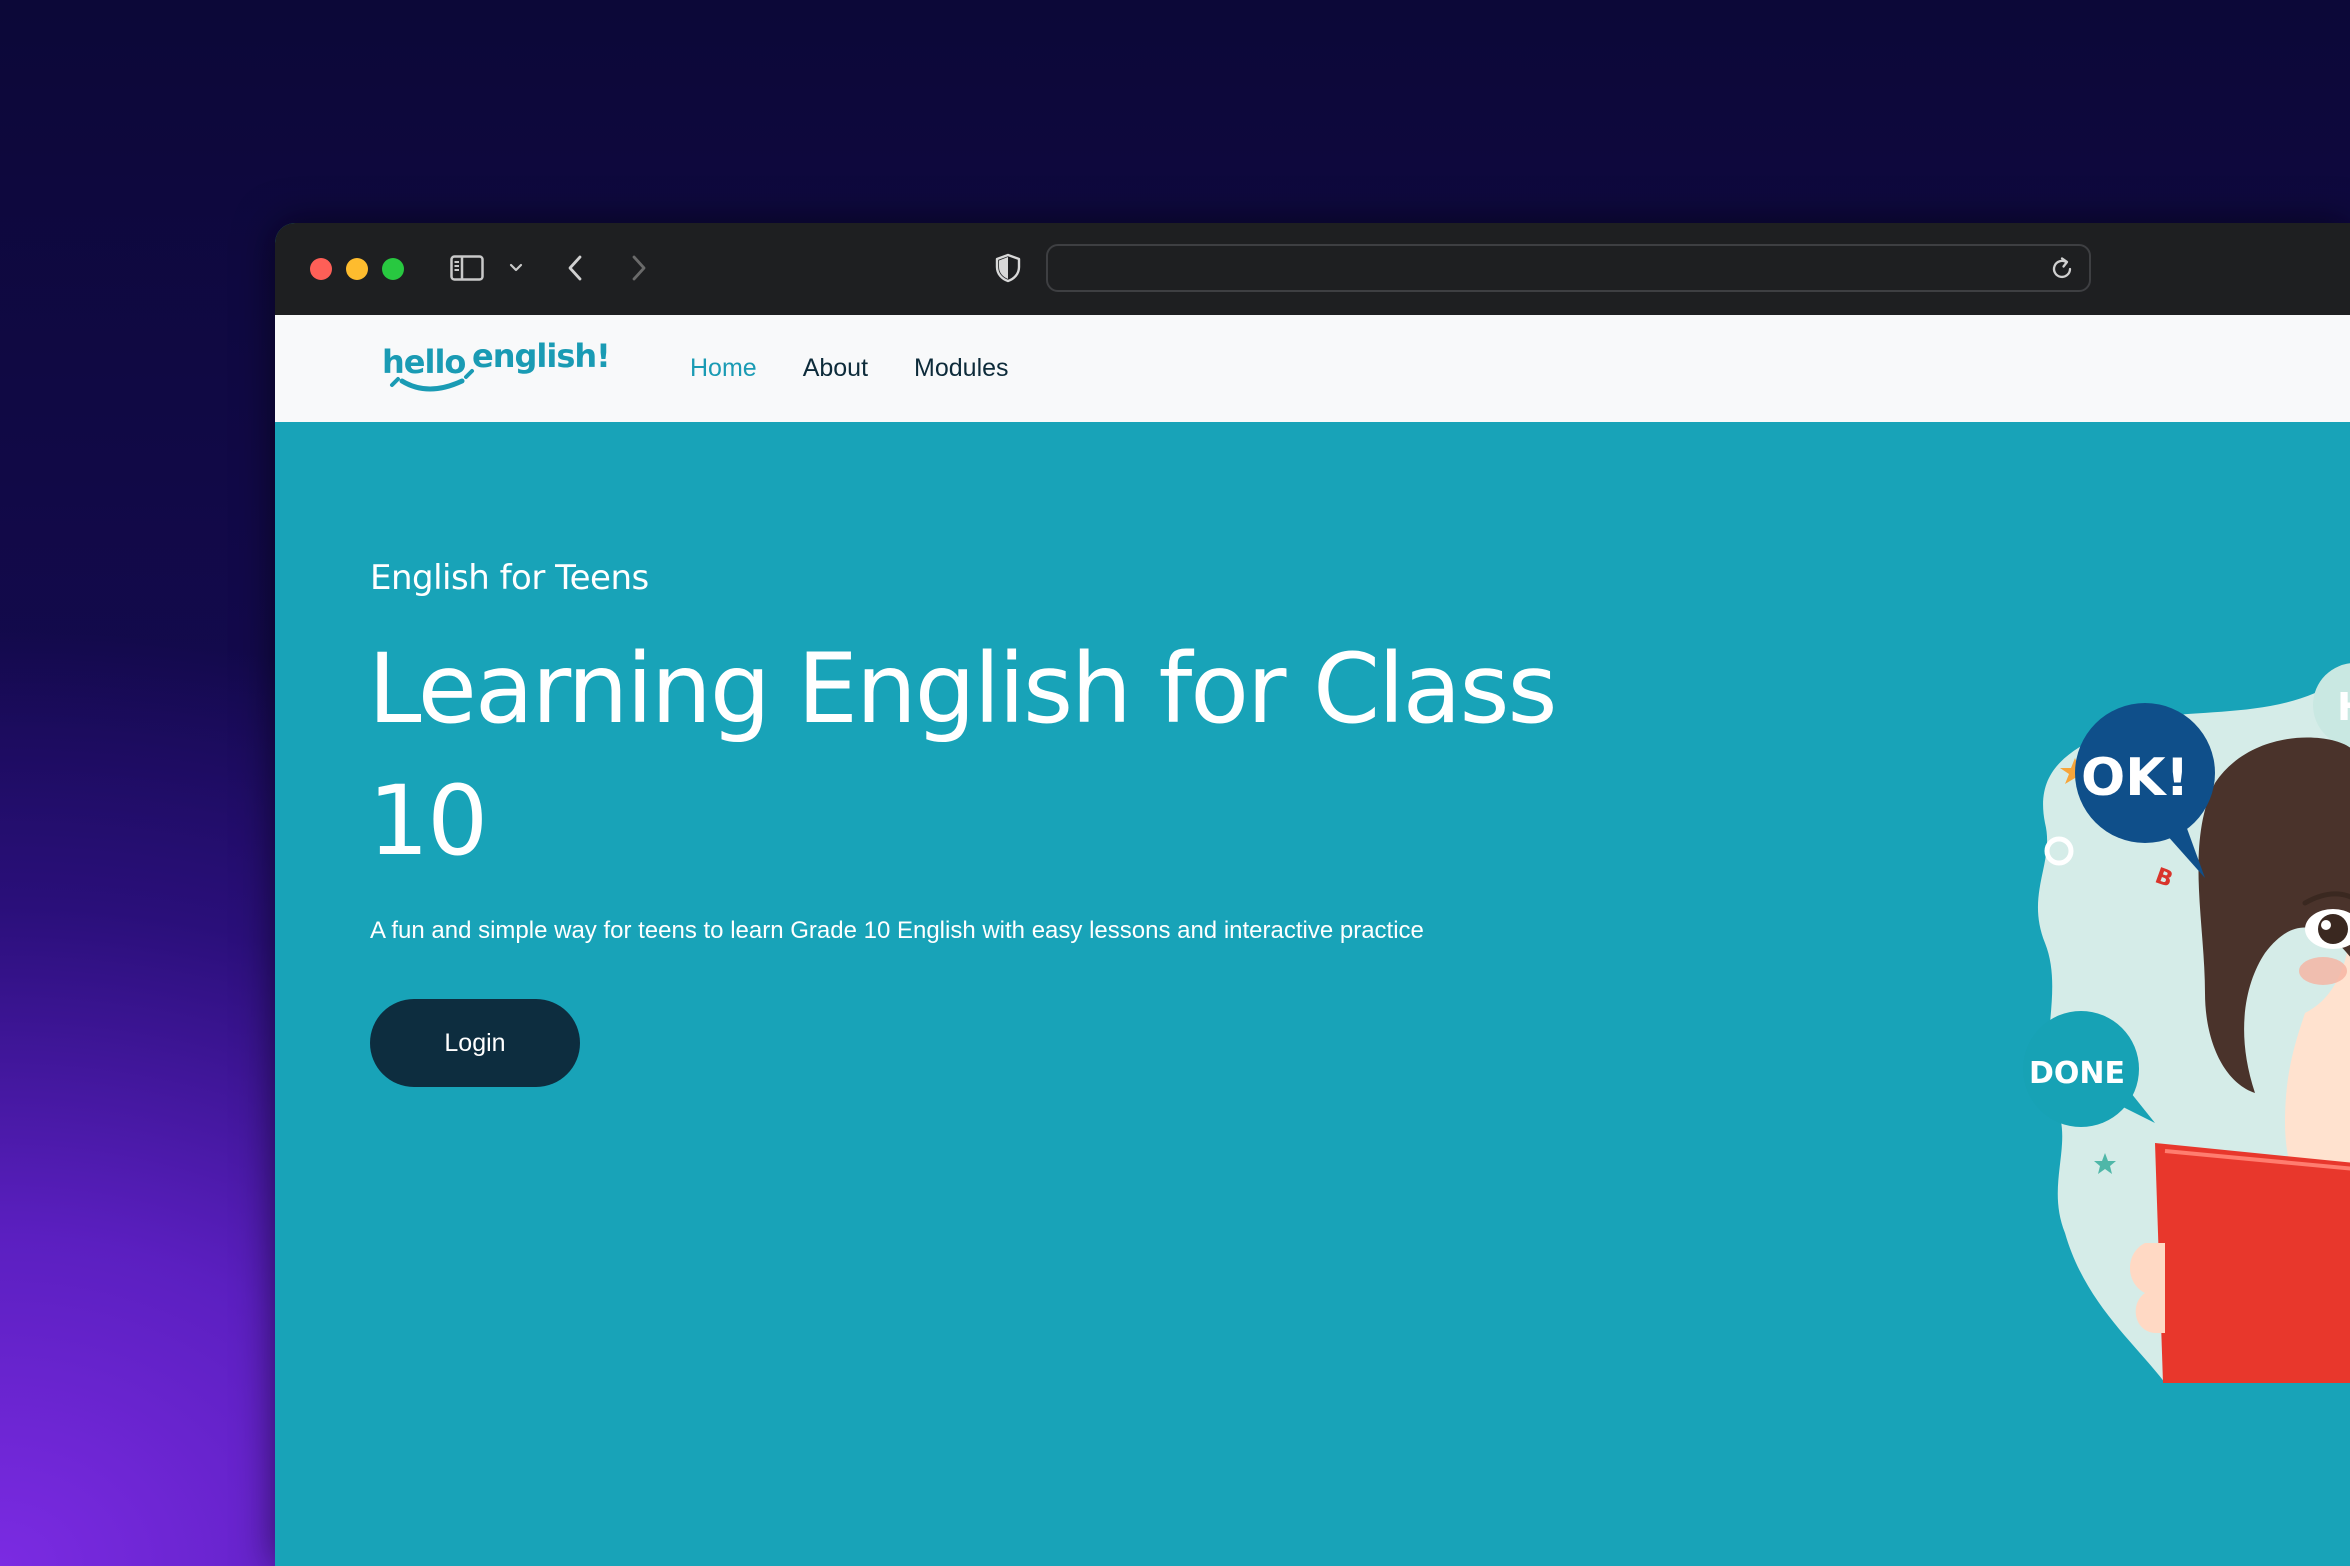 This screenshot has width=2350, height=1566. Describe the element at coordinates (2077, 1073) in the screenshot. I see `done-bubble-text: DONE` at that location.